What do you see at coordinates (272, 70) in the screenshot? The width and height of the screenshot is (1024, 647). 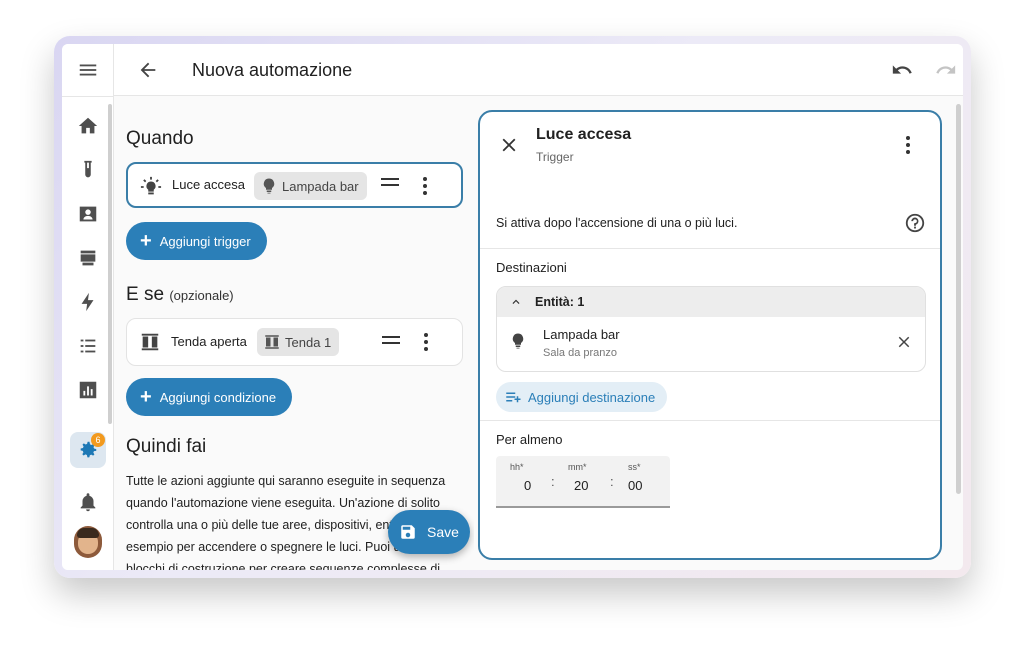 I see `page-title: Nuova automazione` at bounding box center [272, 70].